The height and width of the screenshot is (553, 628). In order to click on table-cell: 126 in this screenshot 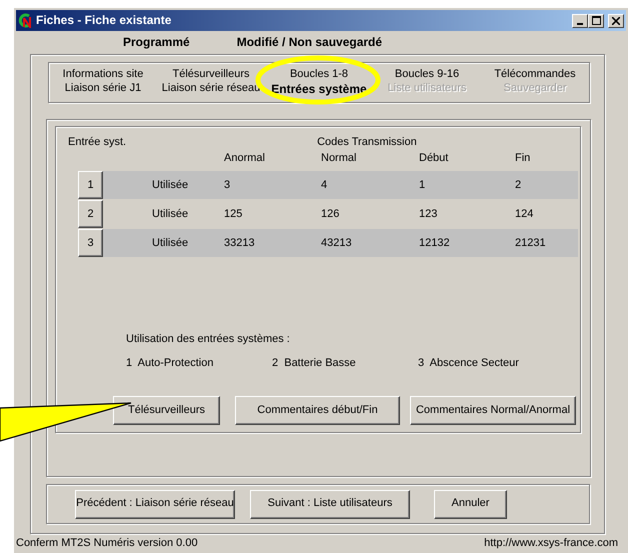, I will do `click(330, 214)`.